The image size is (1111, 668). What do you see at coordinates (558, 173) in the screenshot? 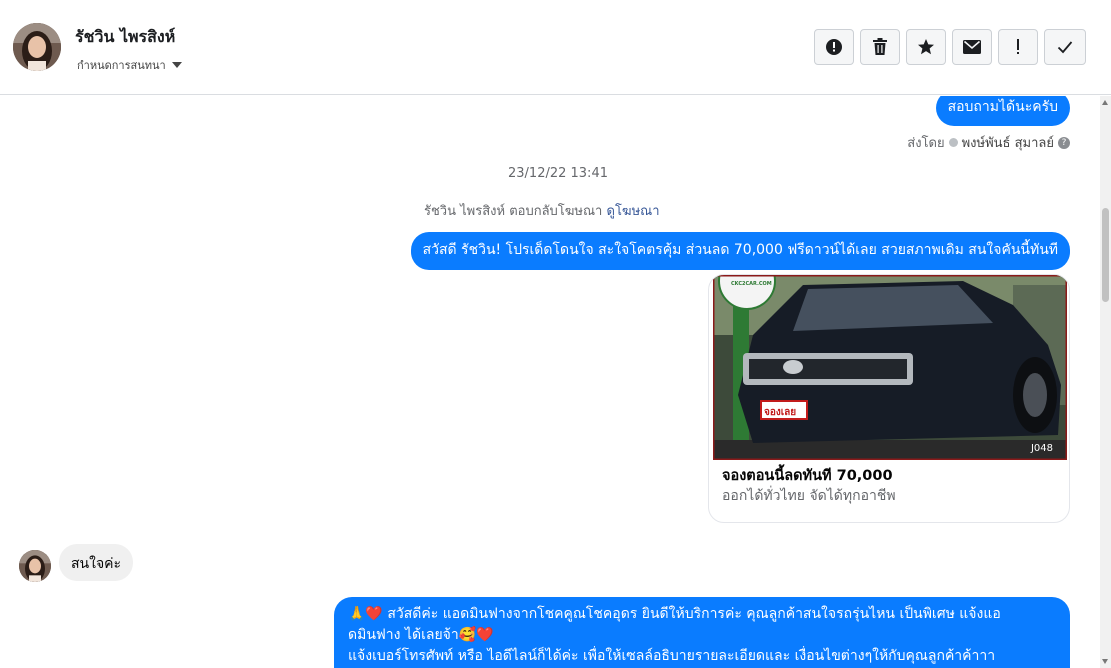
I see `message-timestamp: 23/12/22 13:41` at bounding box center [558, 173].